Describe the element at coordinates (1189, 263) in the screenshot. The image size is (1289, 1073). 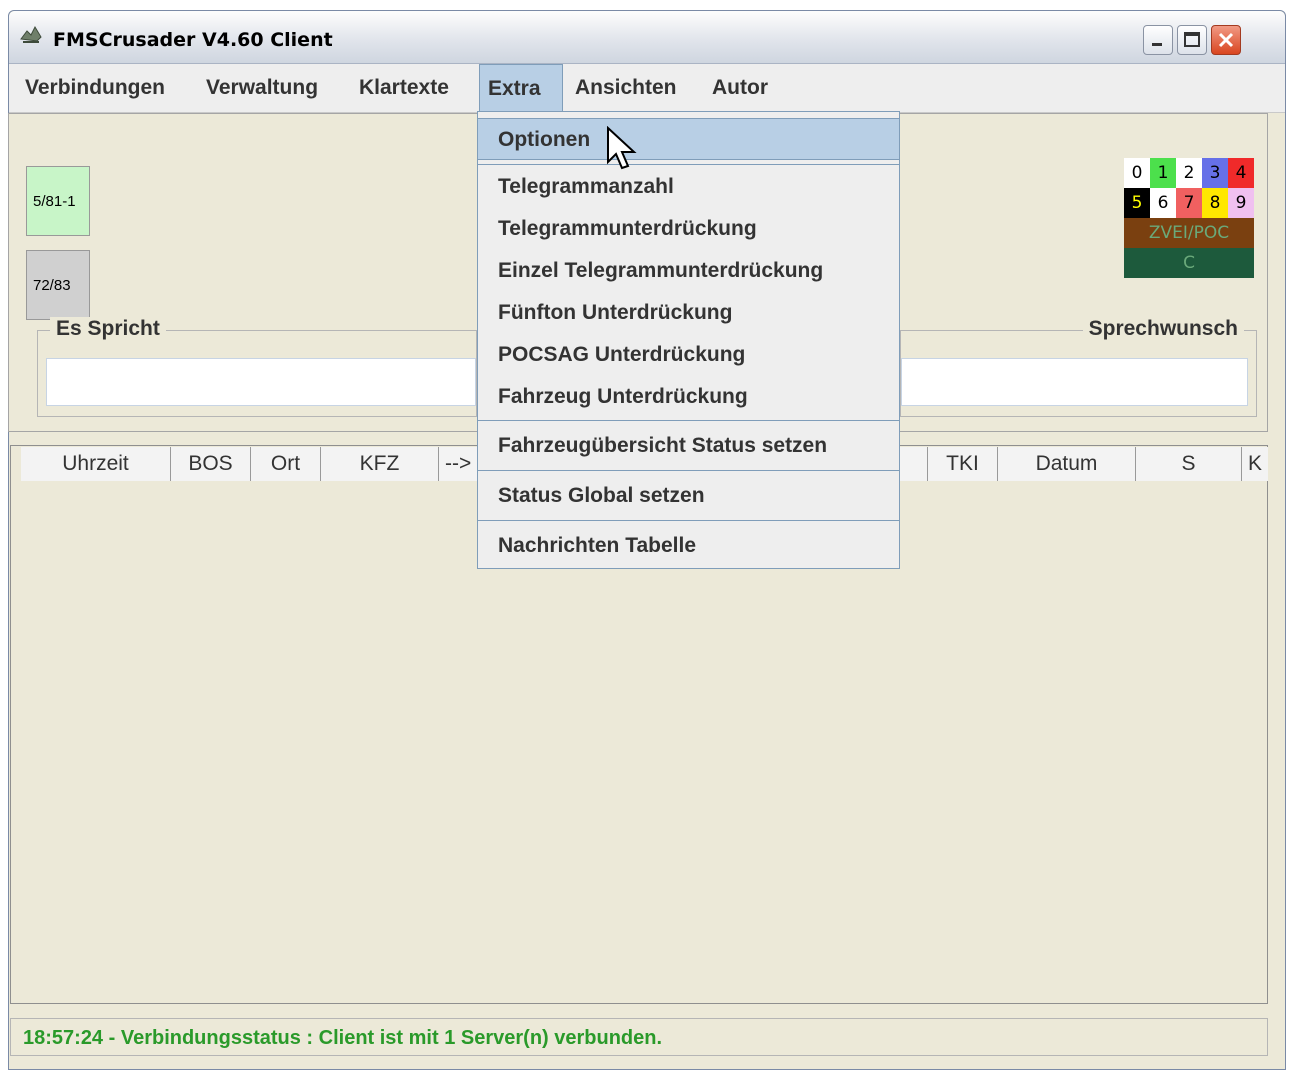
I see `legend-c: C` at that location.